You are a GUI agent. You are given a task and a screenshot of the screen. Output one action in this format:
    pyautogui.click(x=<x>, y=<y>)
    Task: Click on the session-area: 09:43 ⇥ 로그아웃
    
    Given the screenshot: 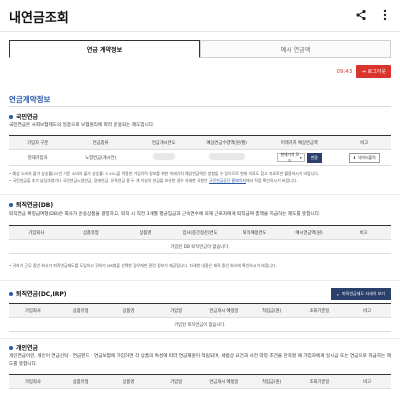 What is the action you would take?
    pyautogui.click(x=364, y=71)
    